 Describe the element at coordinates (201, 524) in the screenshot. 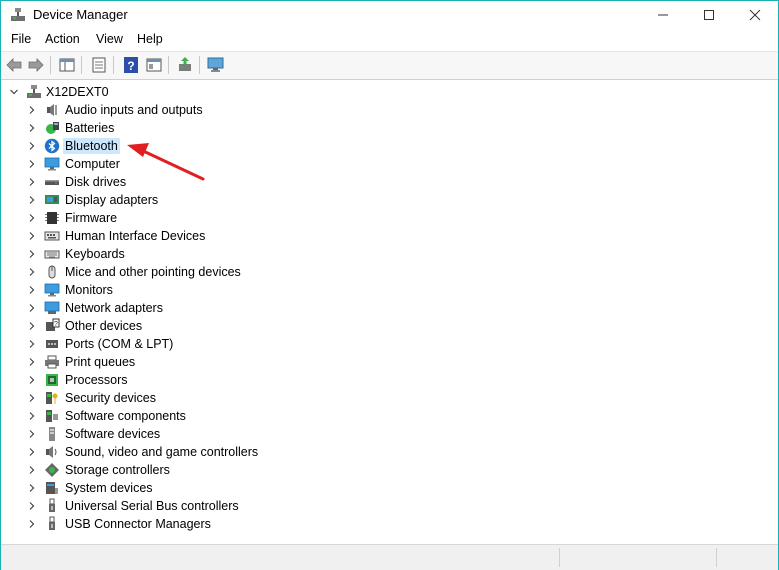

I see `tree-item: USB Connector Managers` at that location.